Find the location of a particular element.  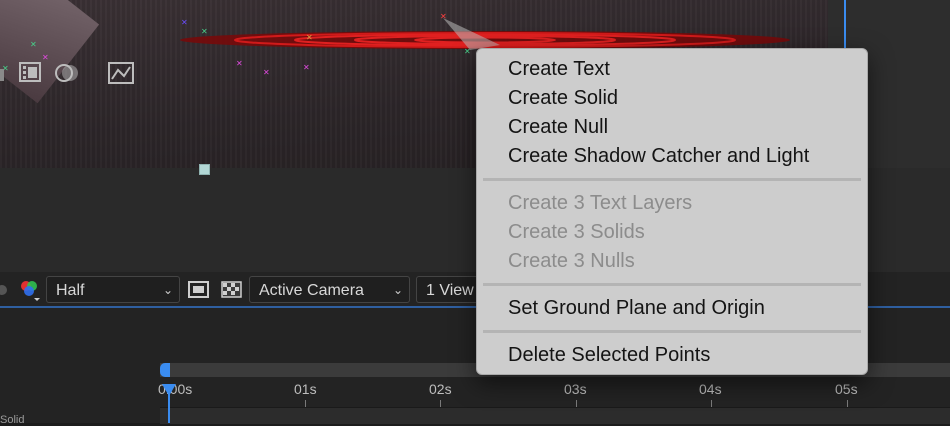

view-layout-value: 1 View is located at coordinates (450, 290).